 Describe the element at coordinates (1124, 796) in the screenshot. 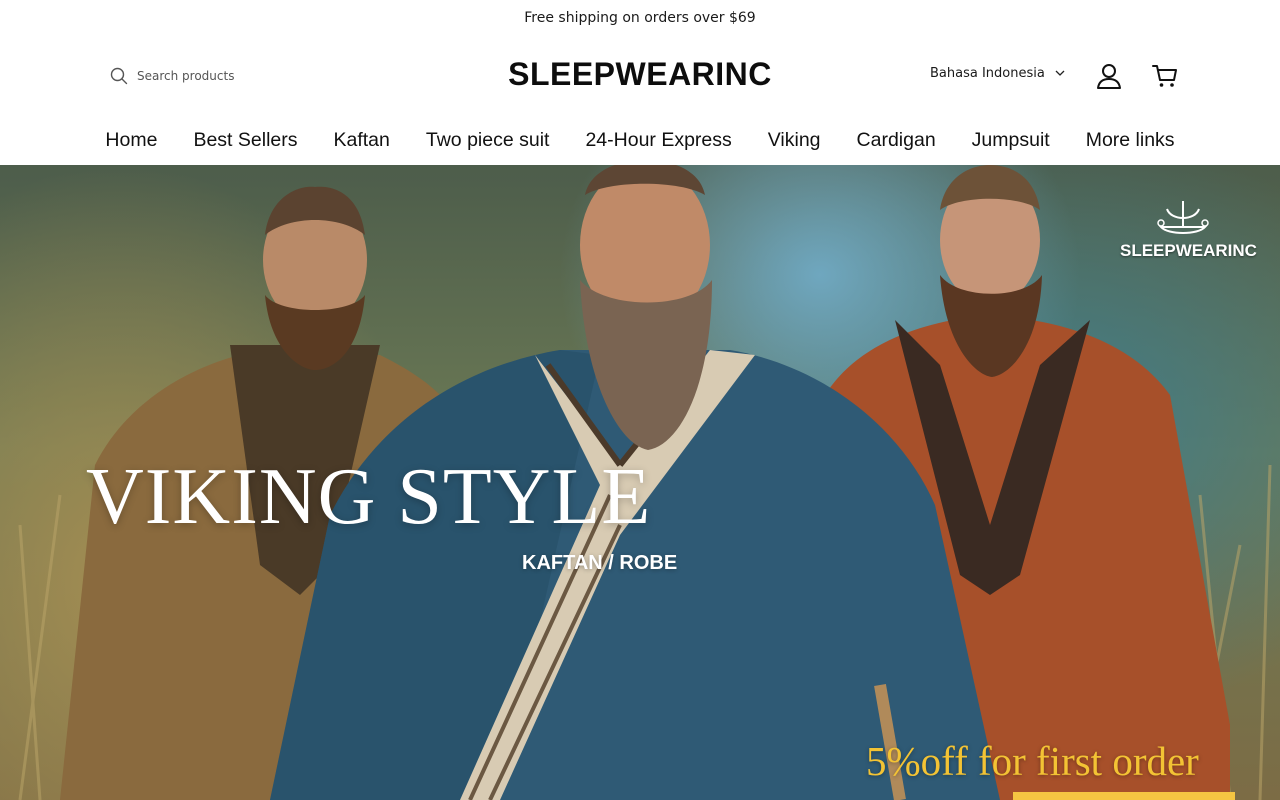

I see `promo-button` at that location.